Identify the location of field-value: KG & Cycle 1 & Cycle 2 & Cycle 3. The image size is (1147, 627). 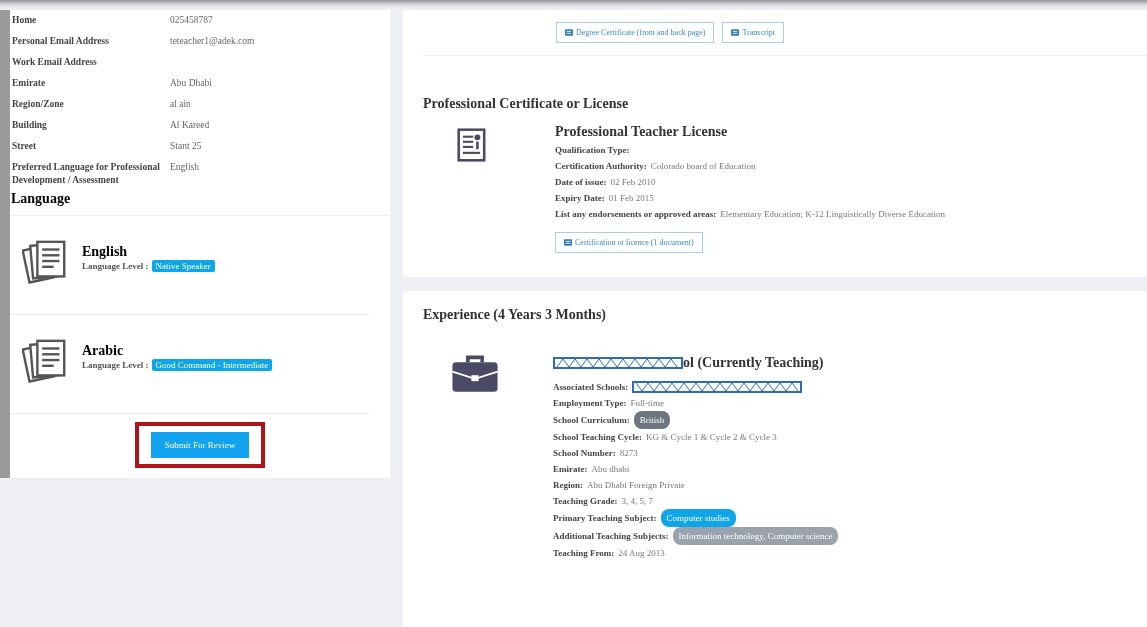
(711, 437).